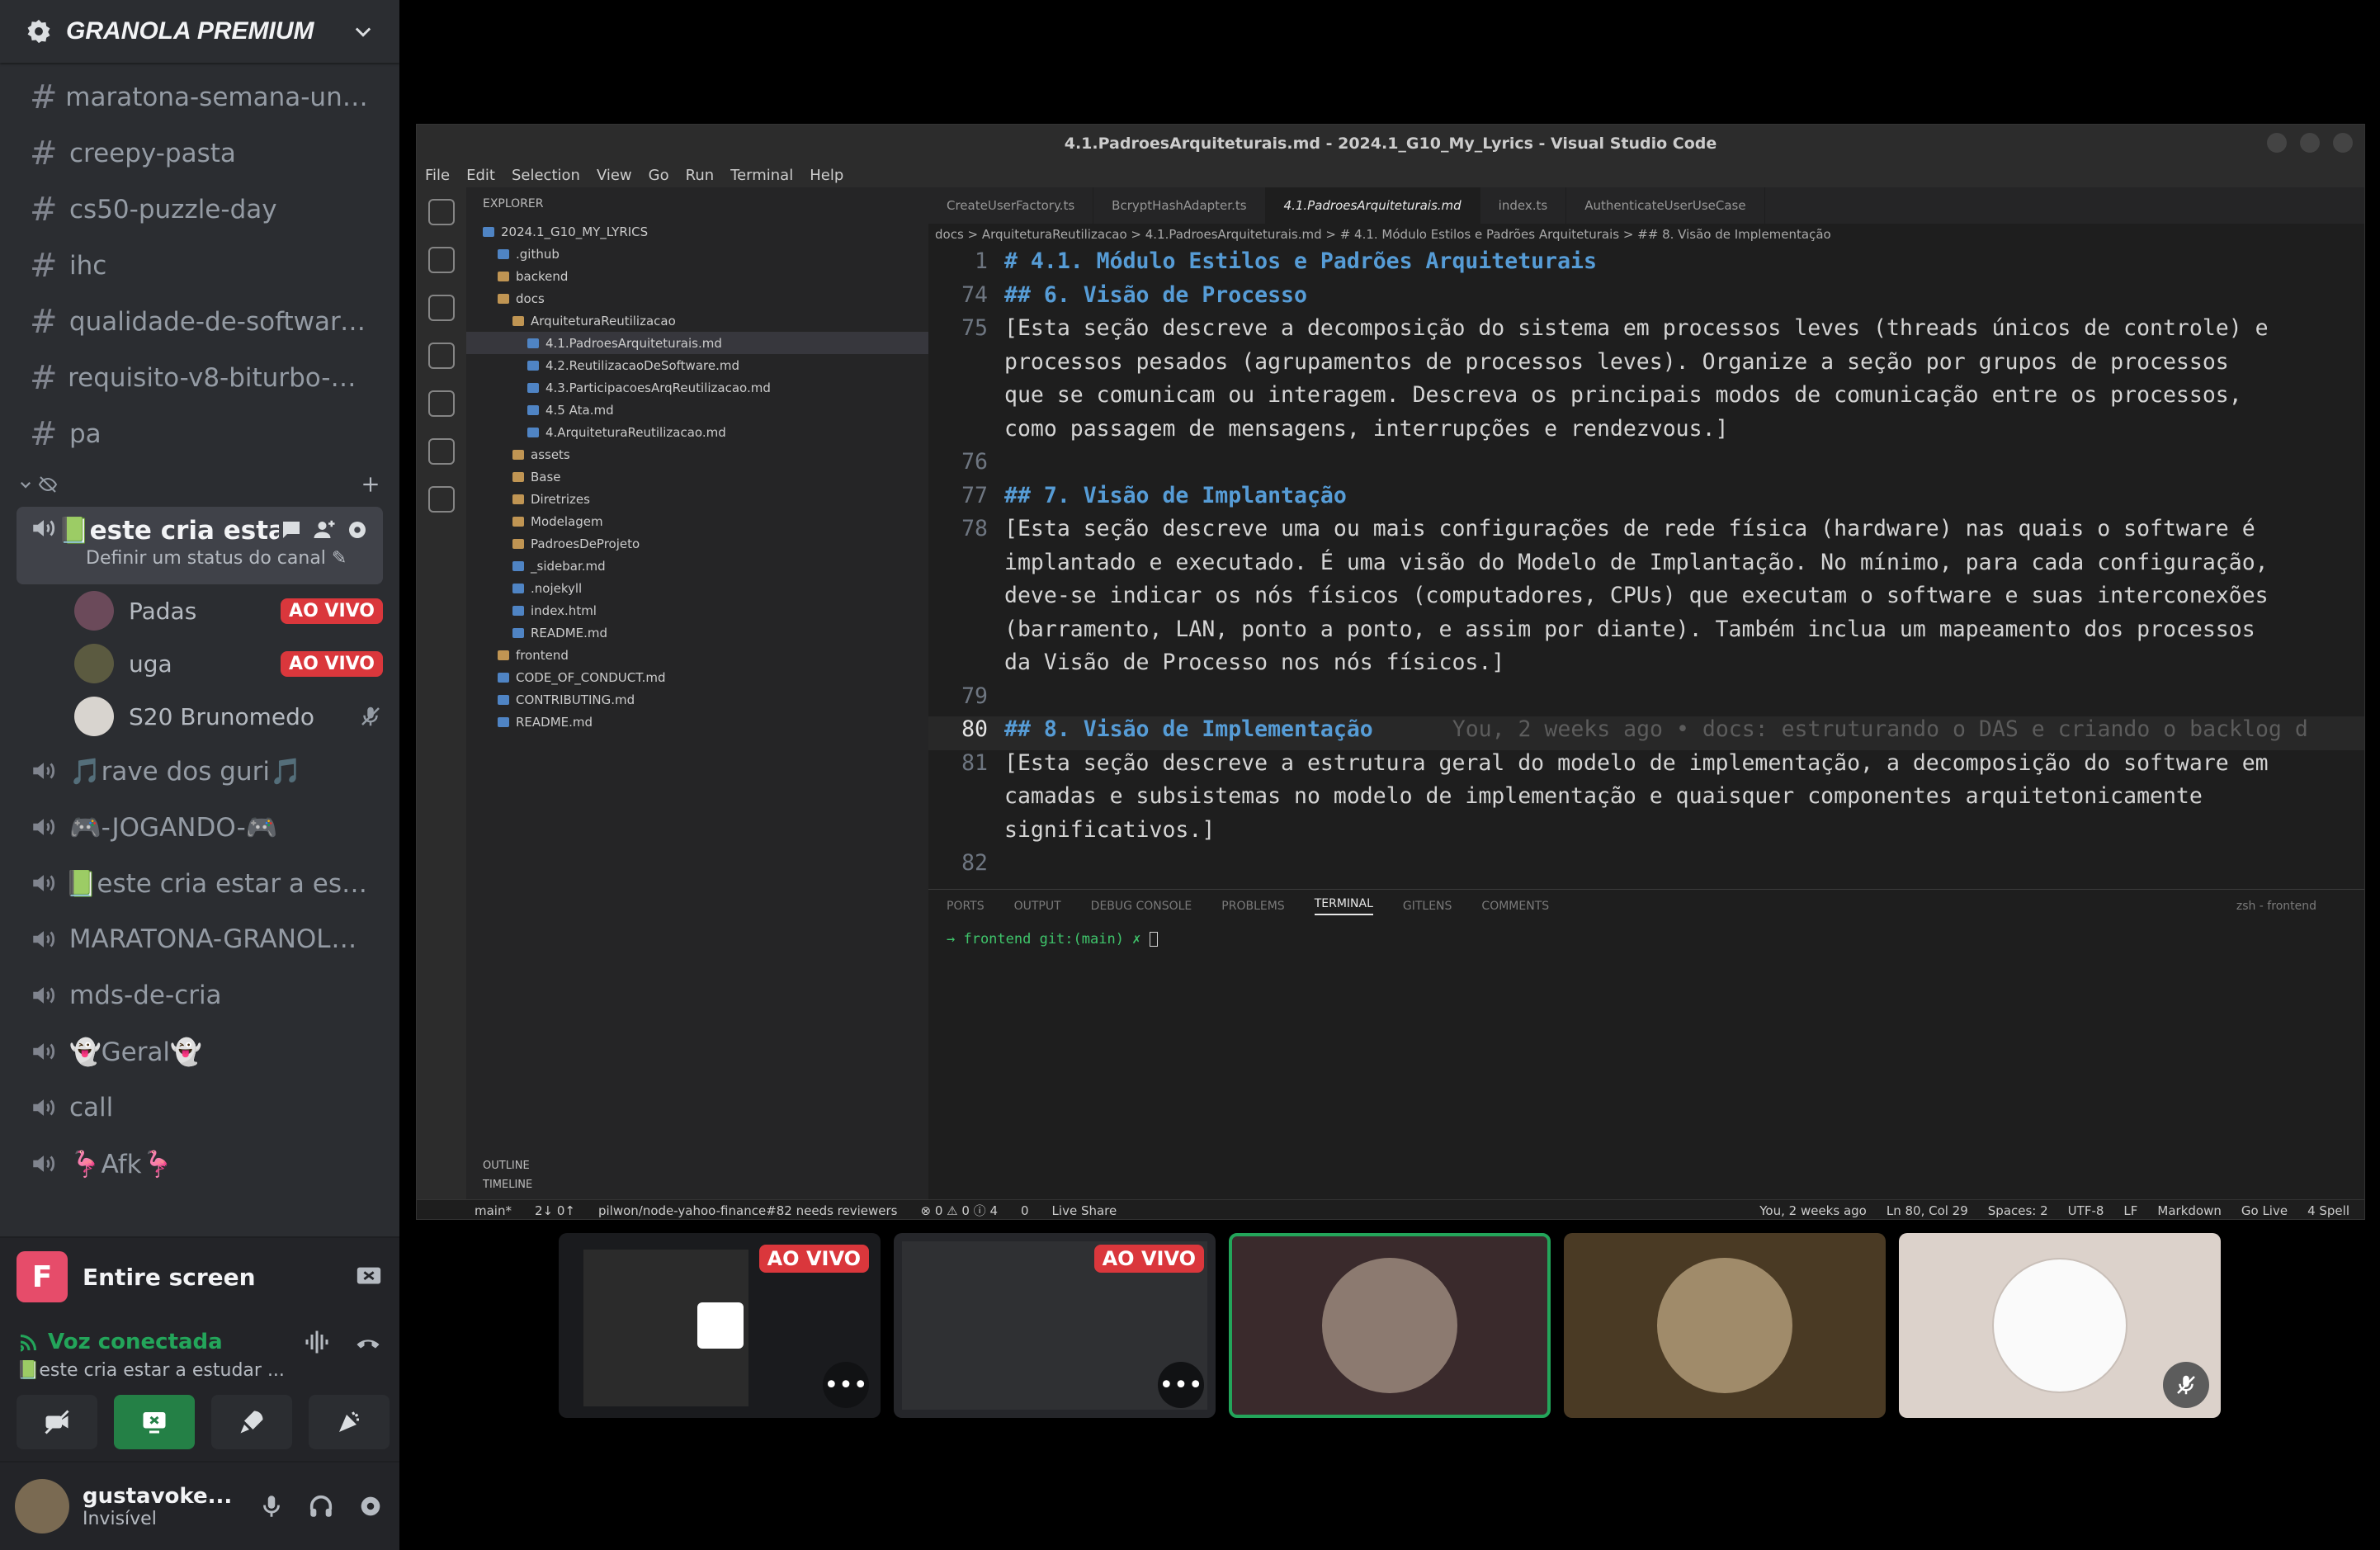  What do you see at coordinates (697, 632) in the screenshot?
I see `file-tree-item: README.md` at bounding box center [697, 632].